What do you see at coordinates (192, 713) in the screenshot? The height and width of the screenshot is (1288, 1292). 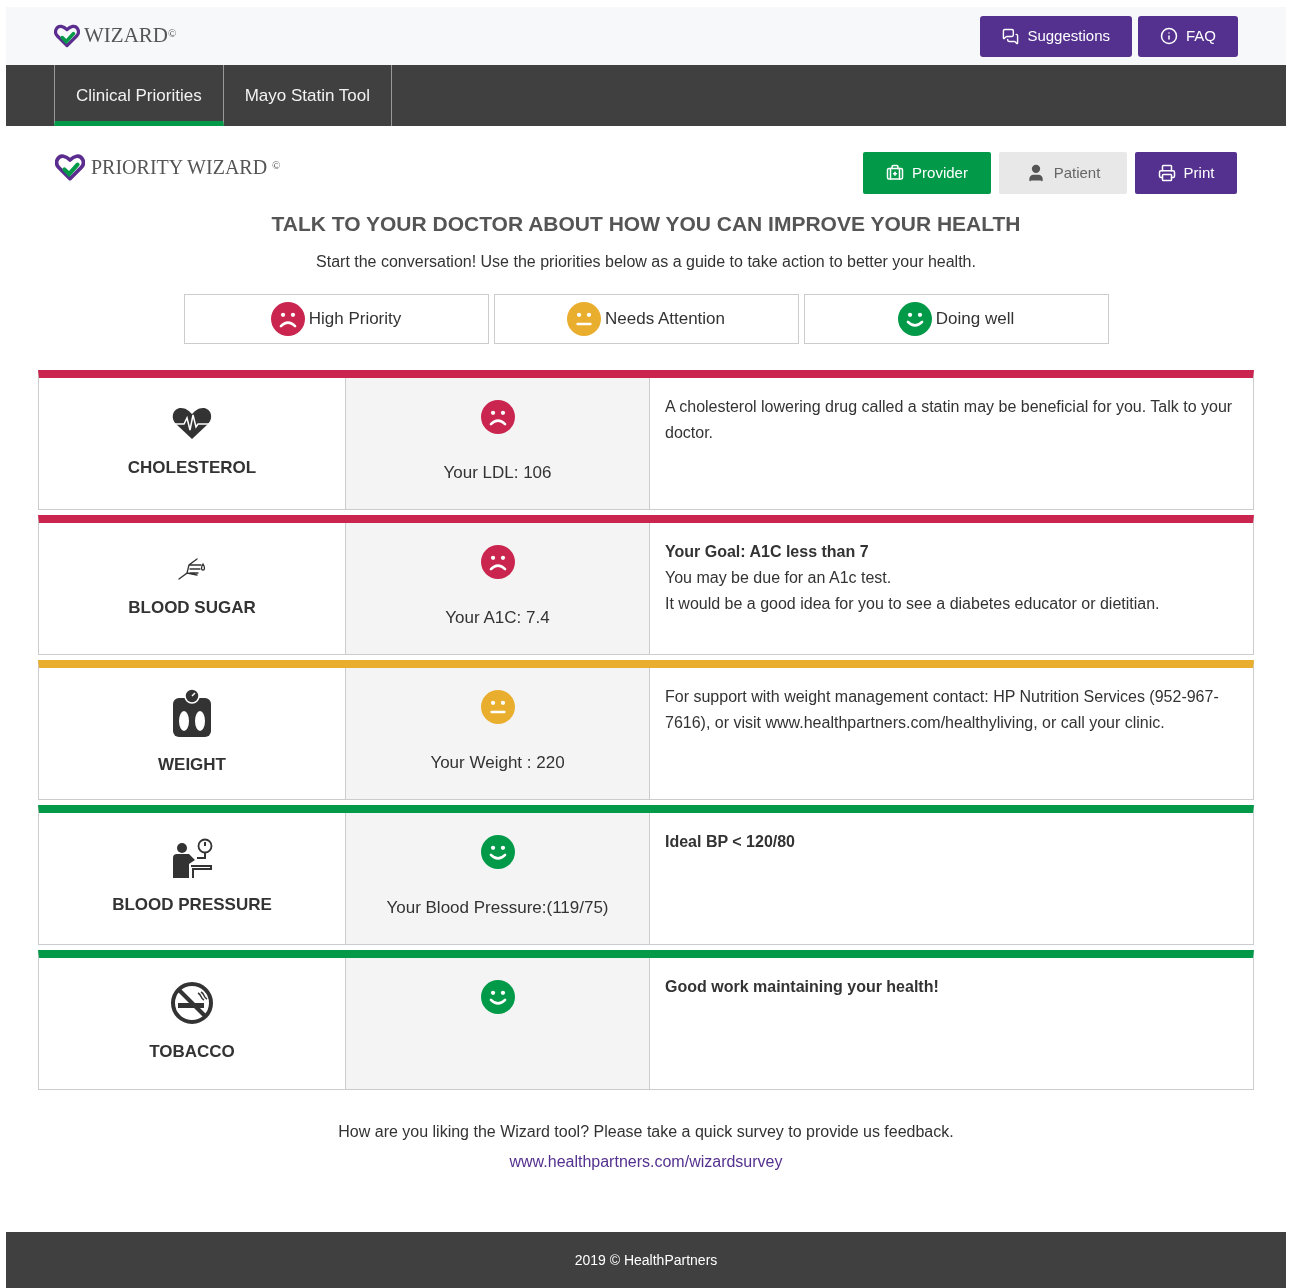 I see `scale-feet-icon` at bounding box center [192, 713].